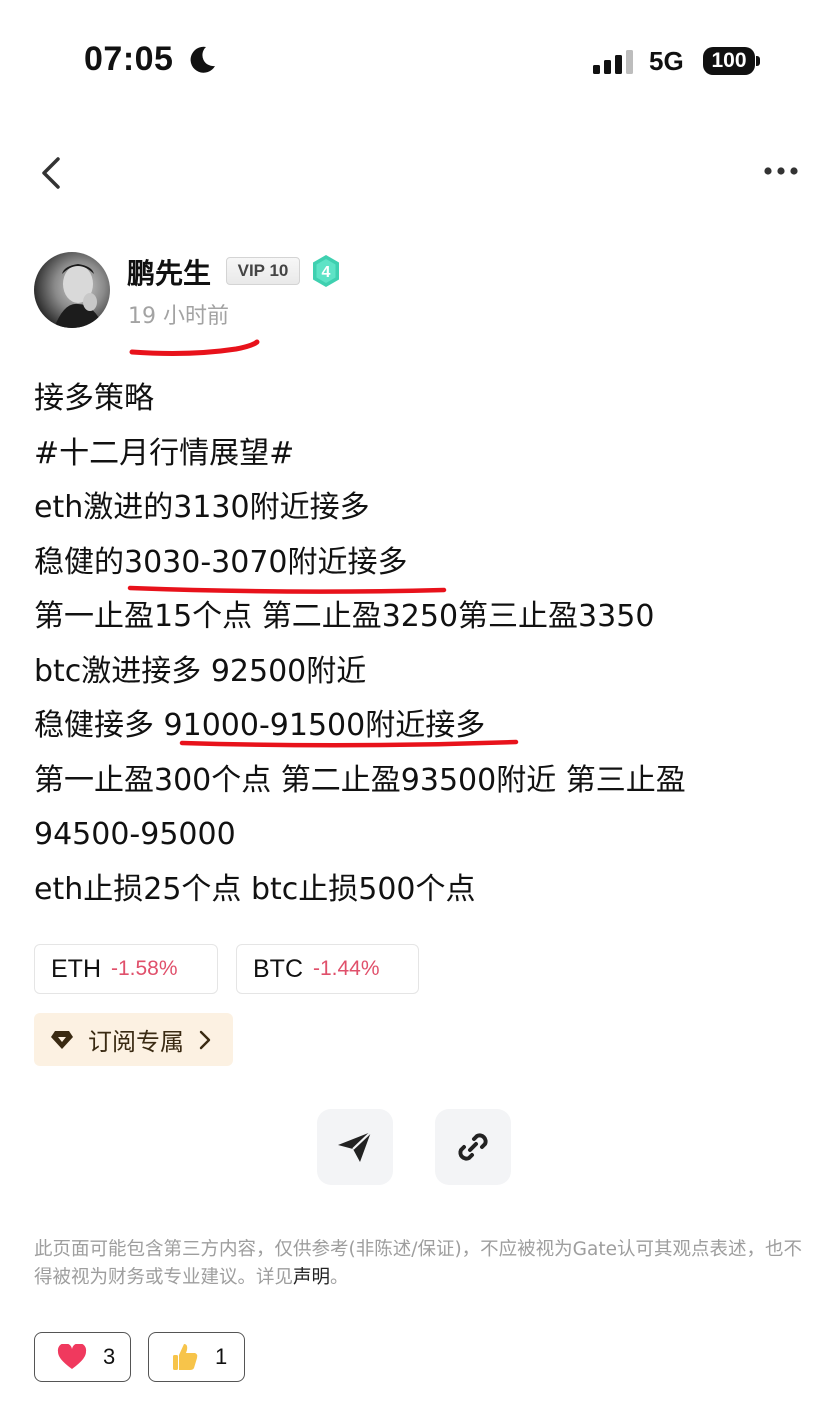 The height and width of the screenshot is (1408, 828). I want to click on coin-chip-eth: ETH -1.58%, so click(126, 969).